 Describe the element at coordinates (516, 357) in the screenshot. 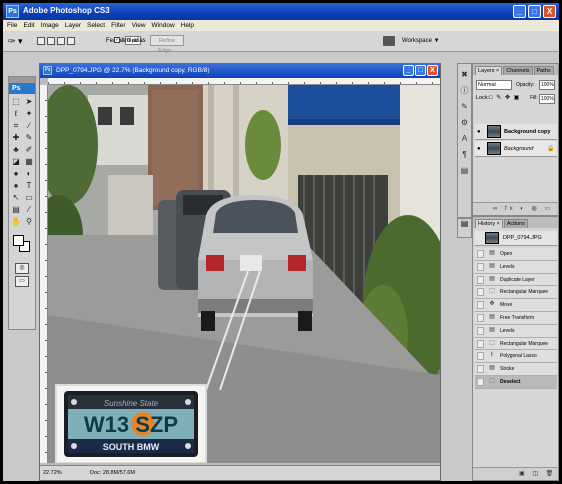

I see `history-item: ℓ Polygonal Lasso` at that location.